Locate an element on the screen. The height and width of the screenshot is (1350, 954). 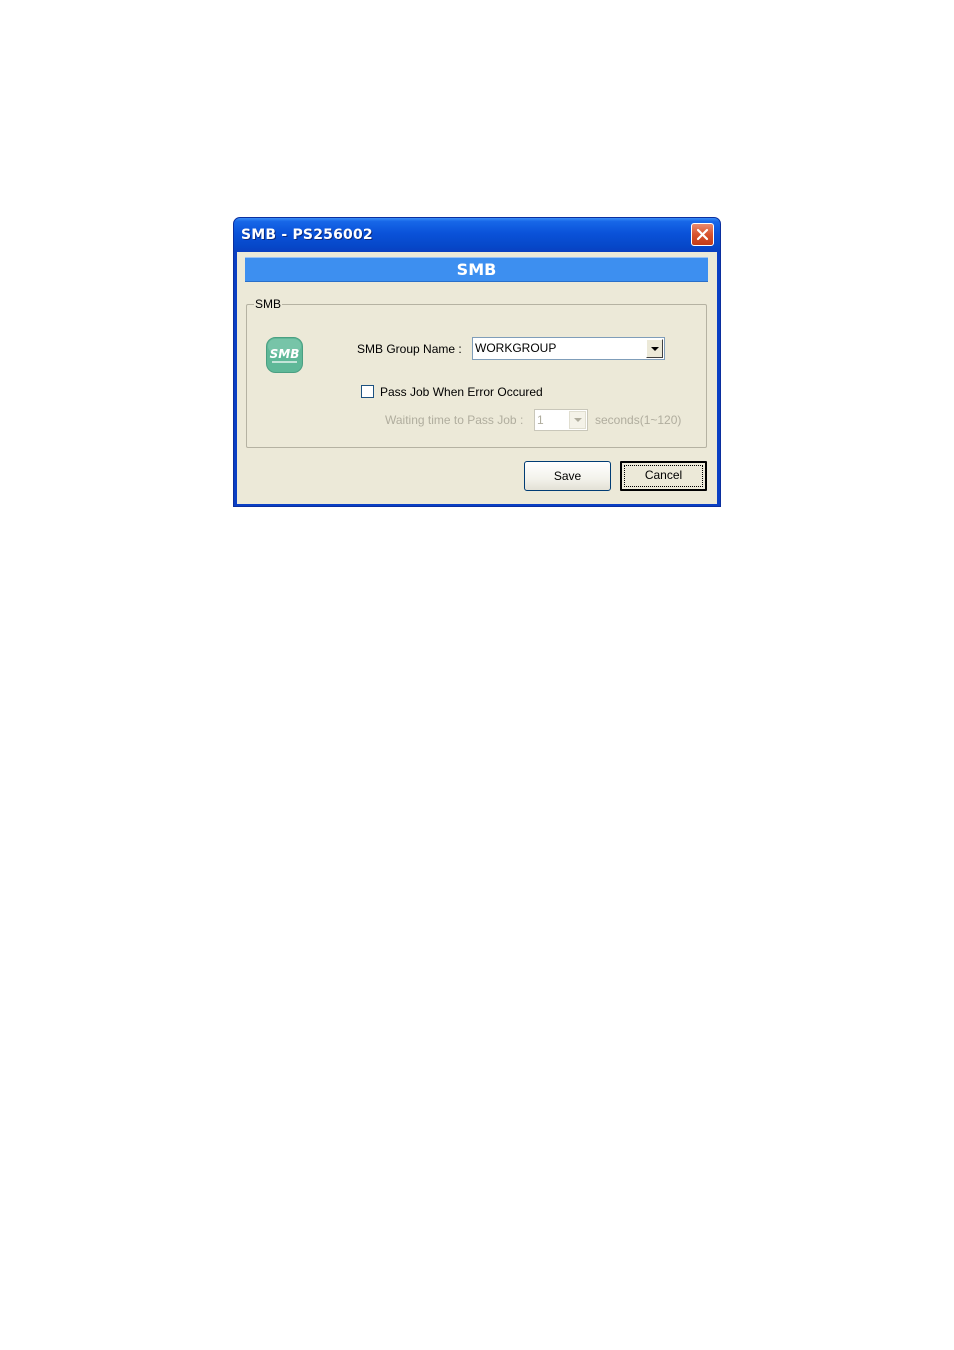
section-banner: SMB is located at coordinates (476, 269).